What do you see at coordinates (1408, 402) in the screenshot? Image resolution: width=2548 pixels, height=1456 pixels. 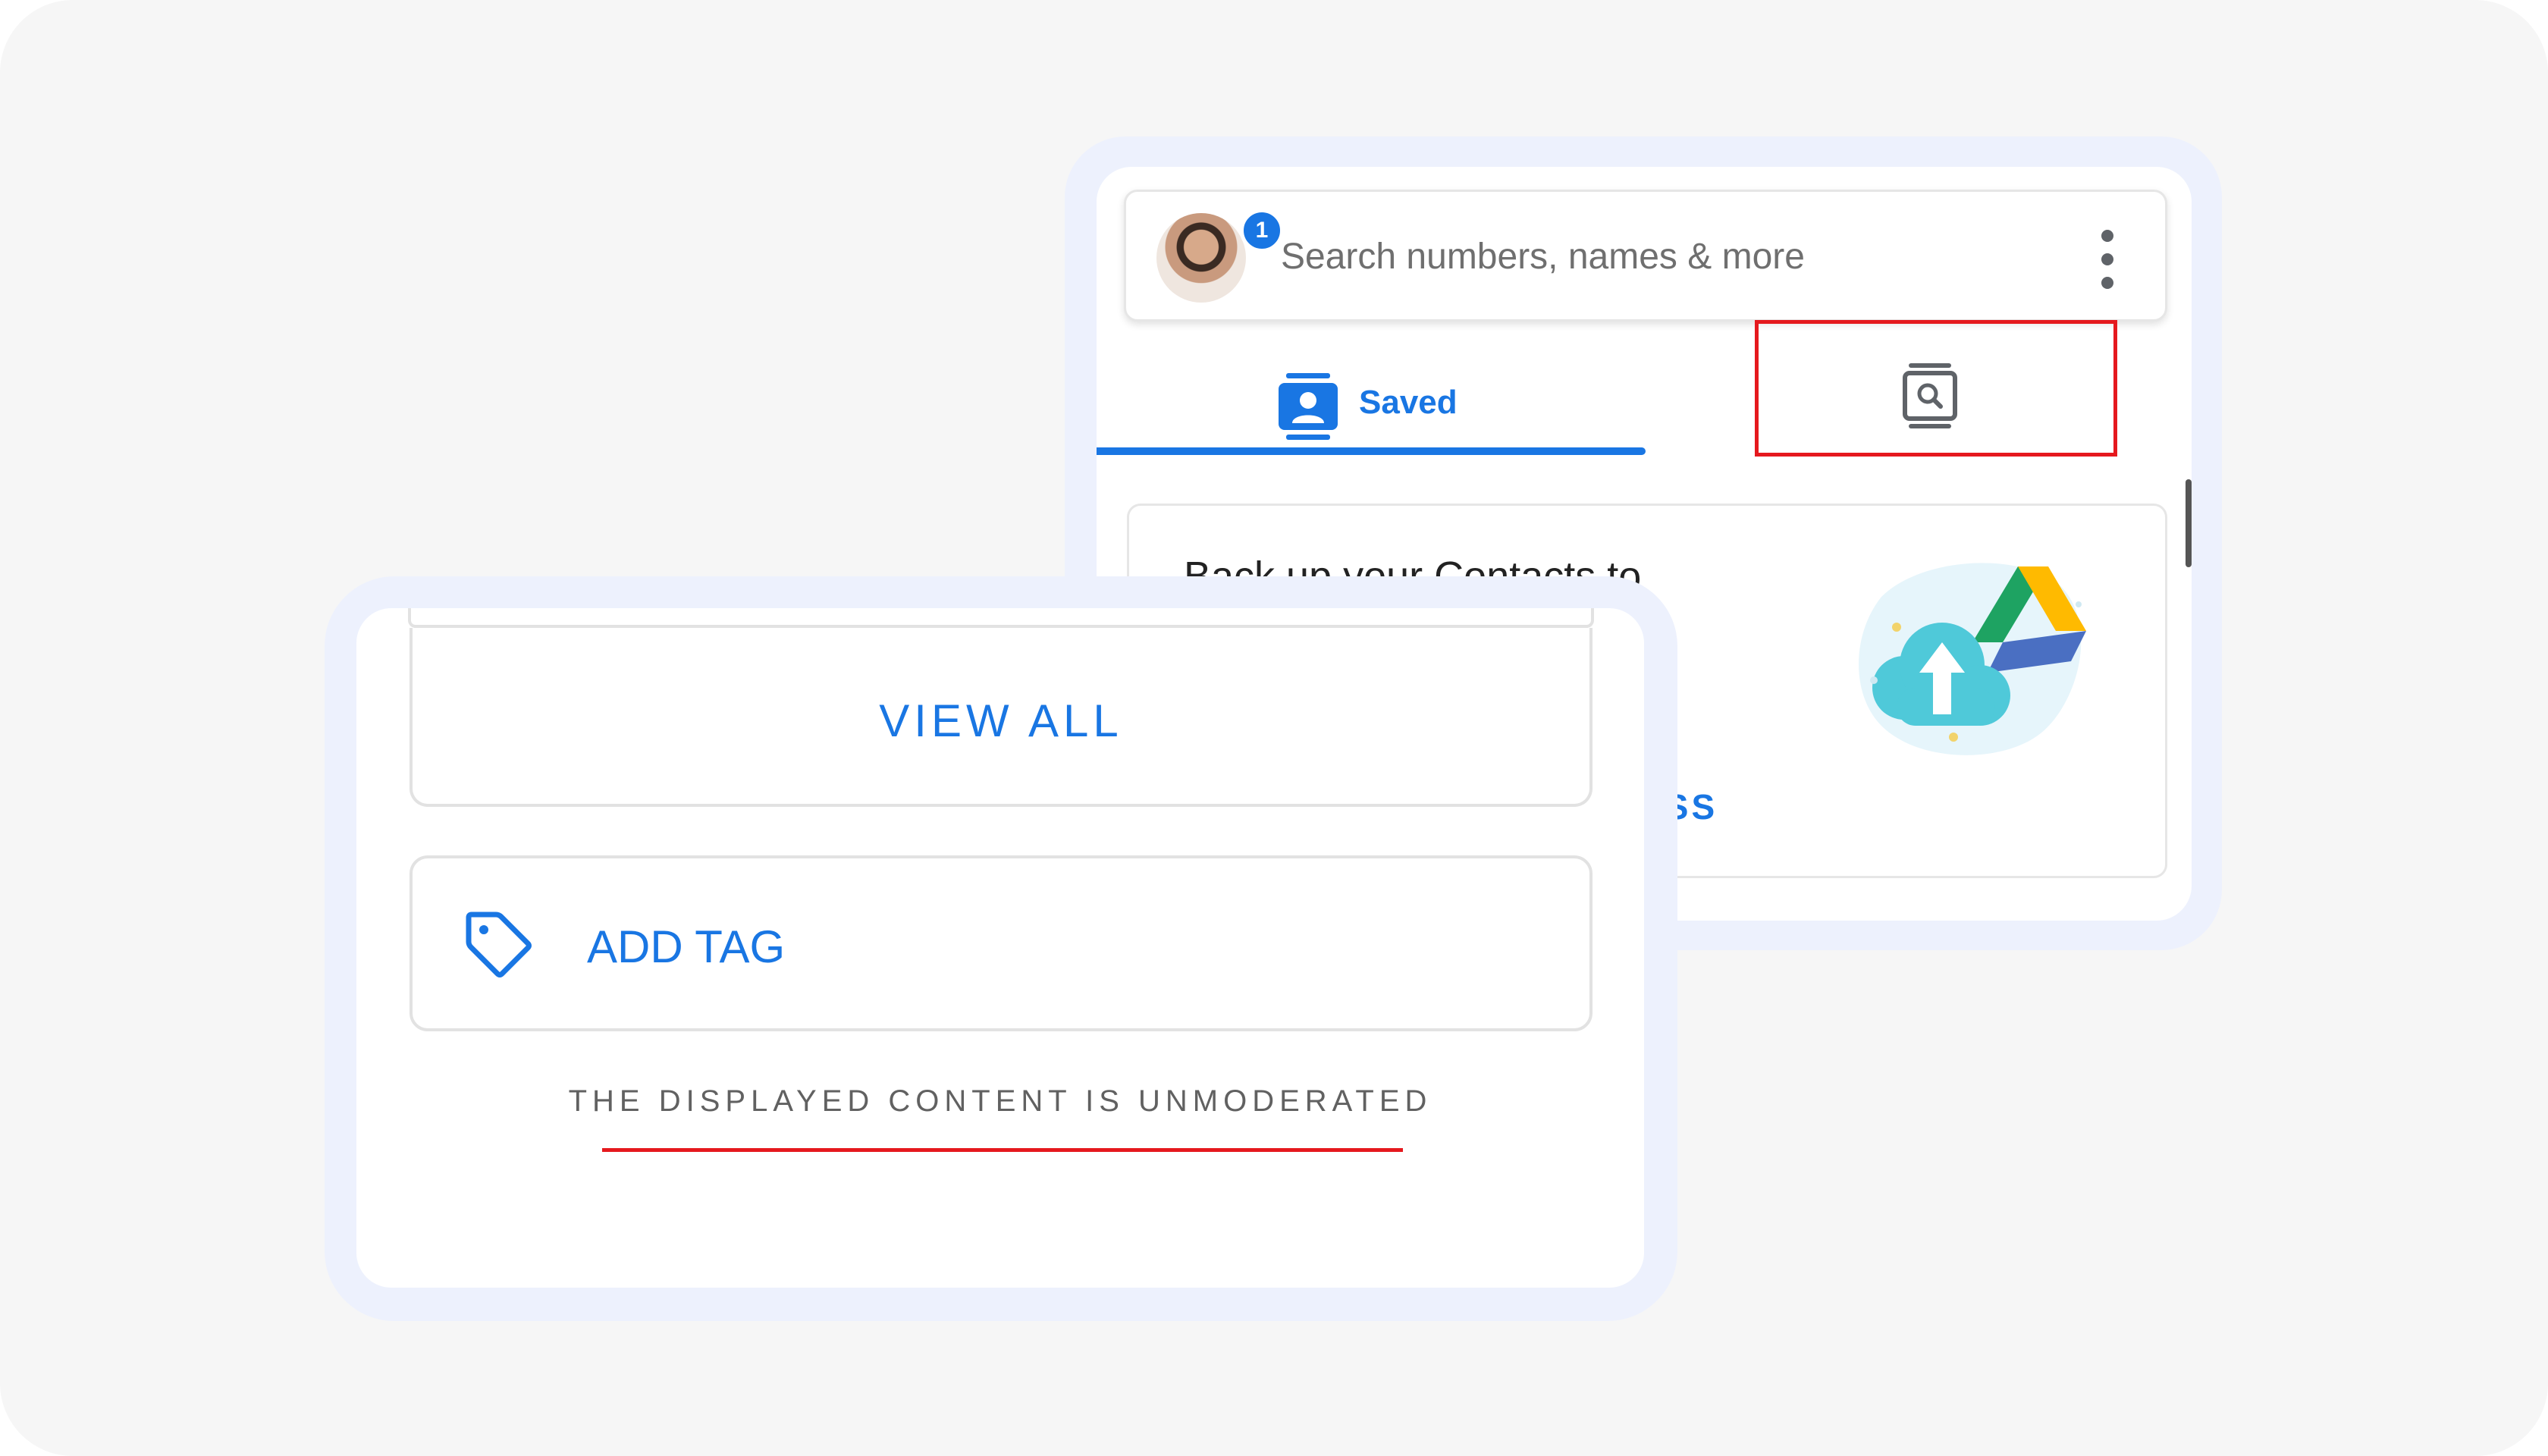 I see `tab-saved-label: Saved` at bounding box center [1408, 402].